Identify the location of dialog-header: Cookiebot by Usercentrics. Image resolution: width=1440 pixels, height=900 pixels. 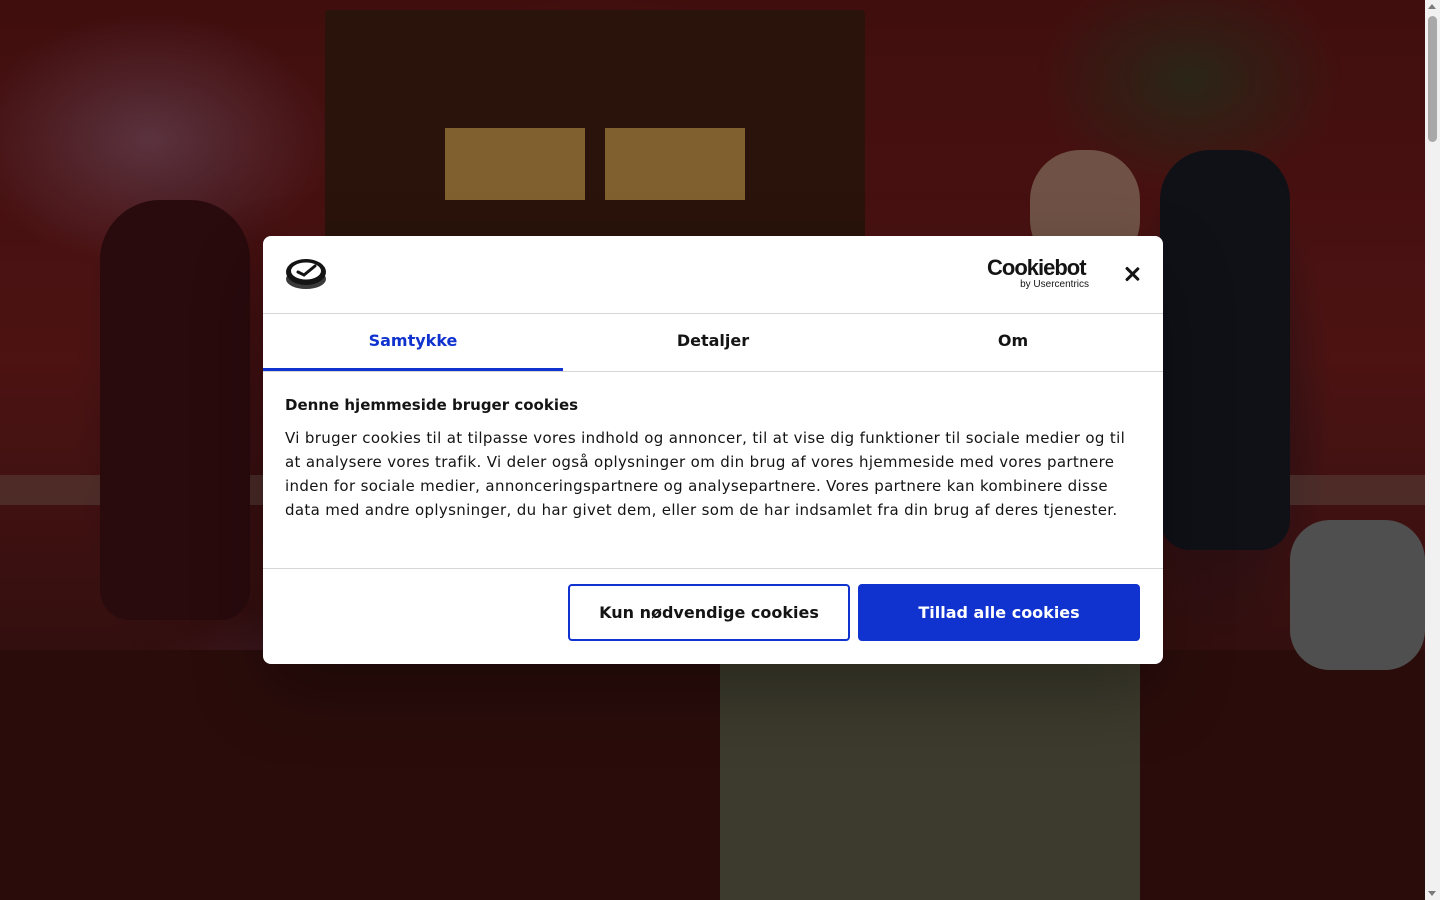
(713, 275).